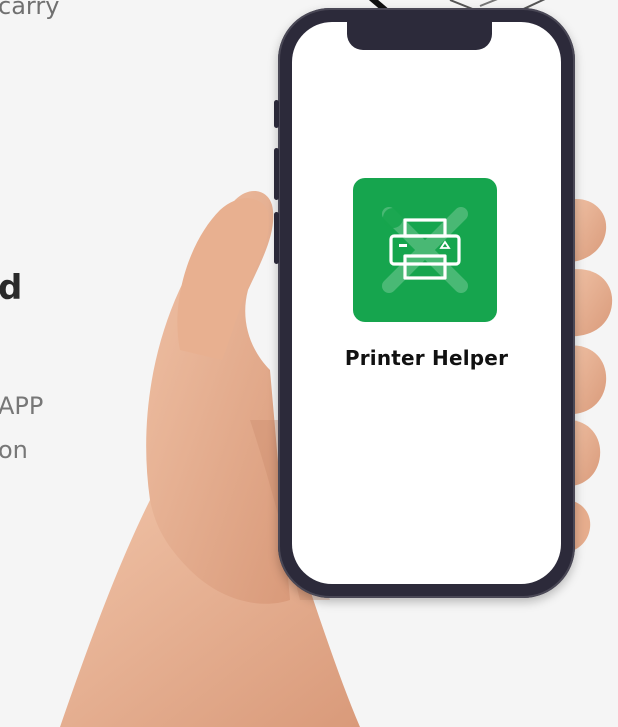 The height and width of the screenshot is (727, 618). What do you see at coordinates (276, 238) in the screenshot?
I see `phone-volume-down-button` at bounding box center [276, 238].